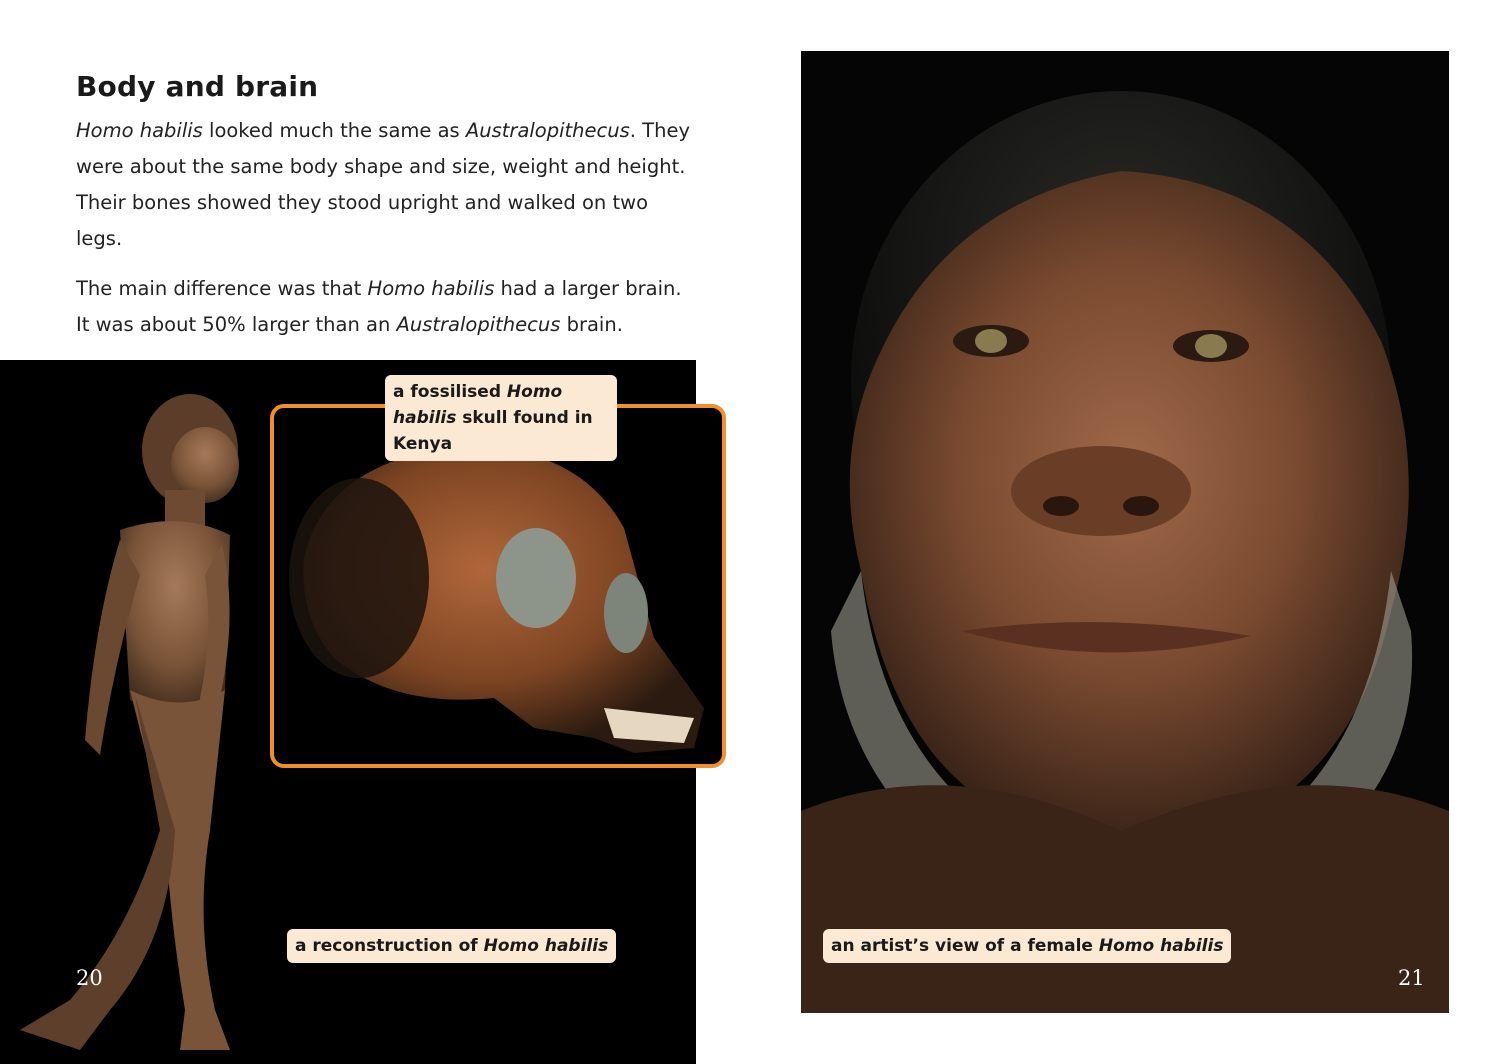 The height and width of the screenshot is (1064, 1500). Describe the element at coordinates (965, 946) in the screenshot. I see `caption-text: an artist’s view of a female` at that location.